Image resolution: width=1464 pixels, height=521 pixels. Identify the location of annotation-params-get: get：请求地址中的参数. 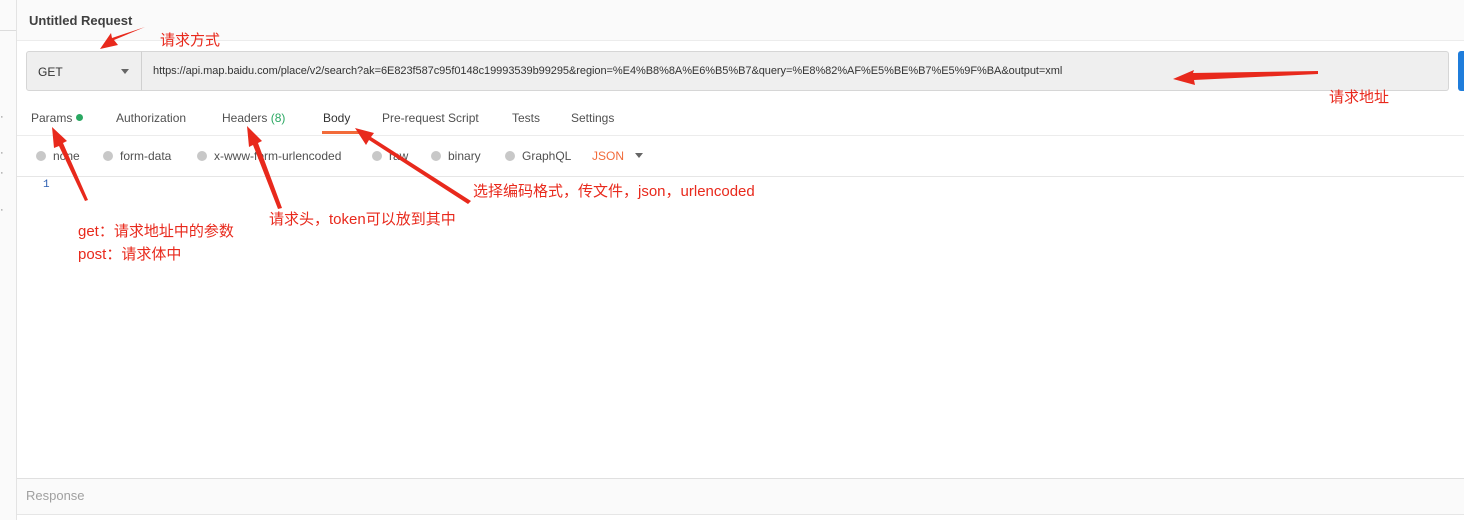
(156, 231).